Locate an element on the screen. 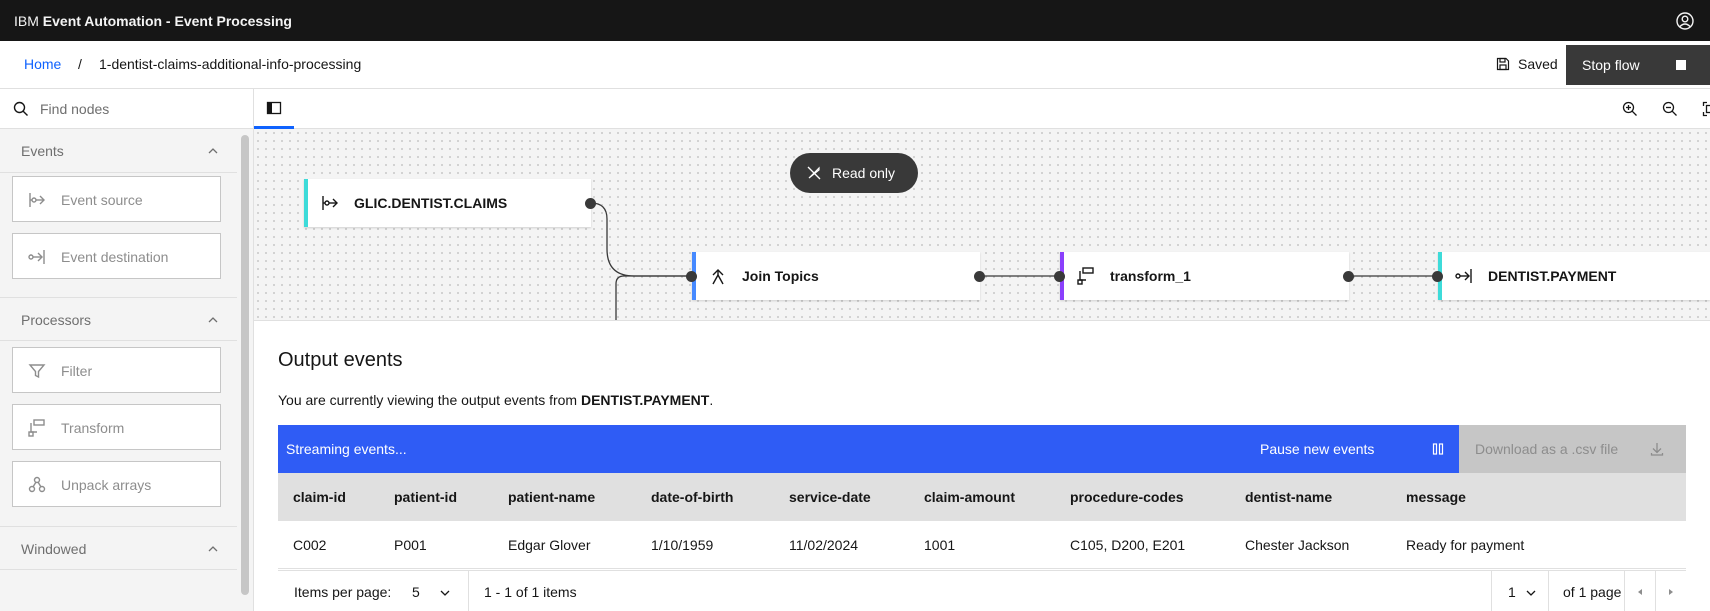  column-header: claim-id is located at coordinates (319, 497).